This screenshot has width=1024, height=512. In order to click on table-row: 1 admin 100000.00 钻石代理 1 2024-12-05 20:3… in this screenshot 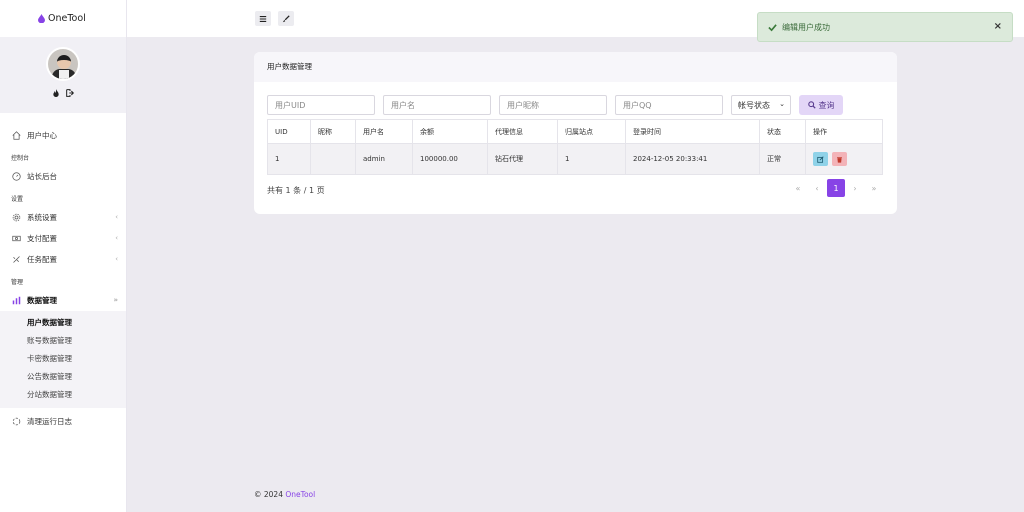, I will do `click(575, 159)`.